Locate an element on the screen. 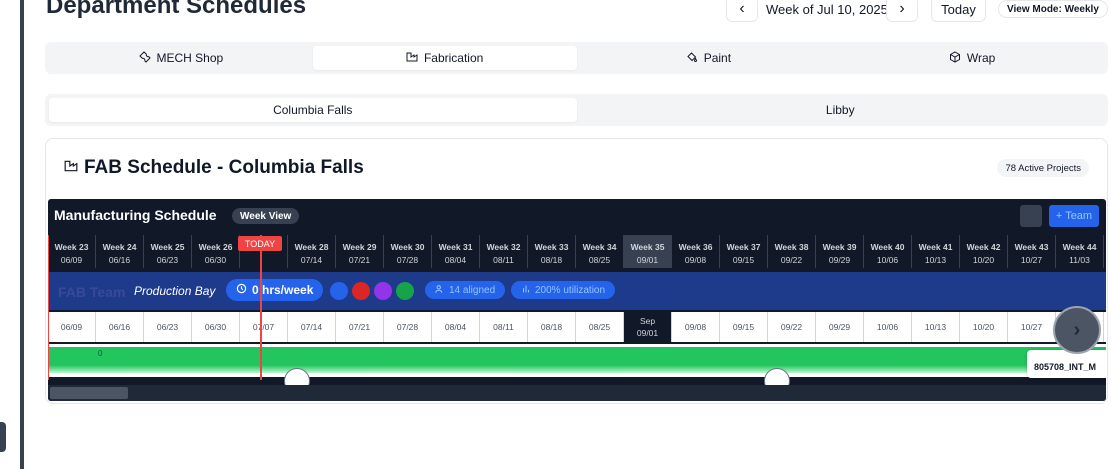 This screenshot has height=469, width=1111. card-title-text: FAB Schedule - Columbia Falls is located at coordinates (224, 167).